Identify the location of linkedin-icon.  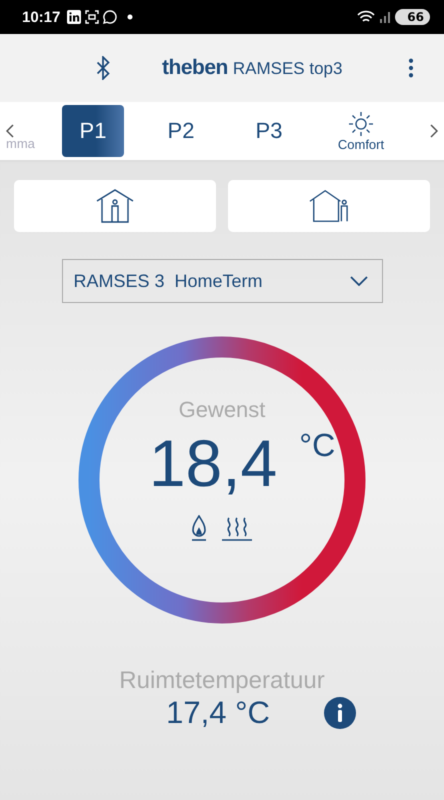
(74, 17).